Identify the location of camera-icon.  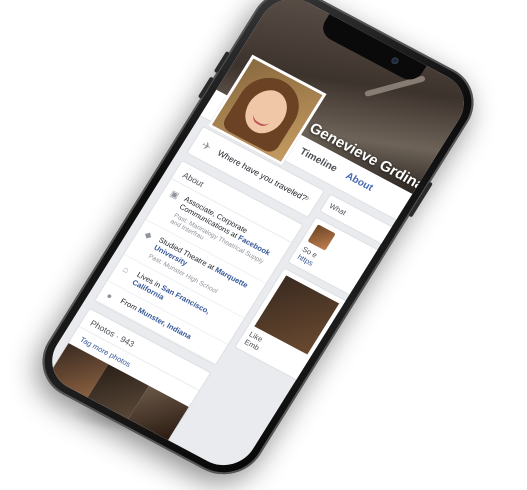
(395, 61).